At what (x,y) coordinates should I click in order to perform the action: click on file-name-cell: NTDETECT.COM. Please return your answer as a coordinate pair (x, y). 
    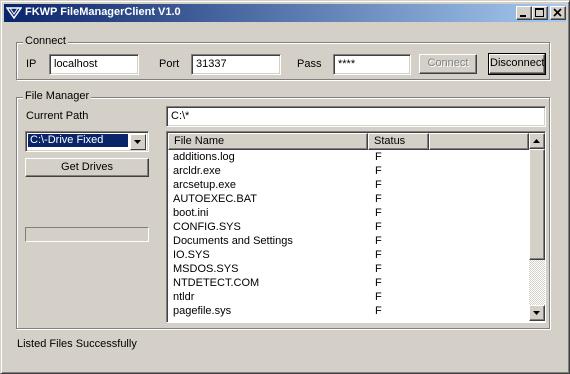
    Looking at the image, I should click on (216, 283).